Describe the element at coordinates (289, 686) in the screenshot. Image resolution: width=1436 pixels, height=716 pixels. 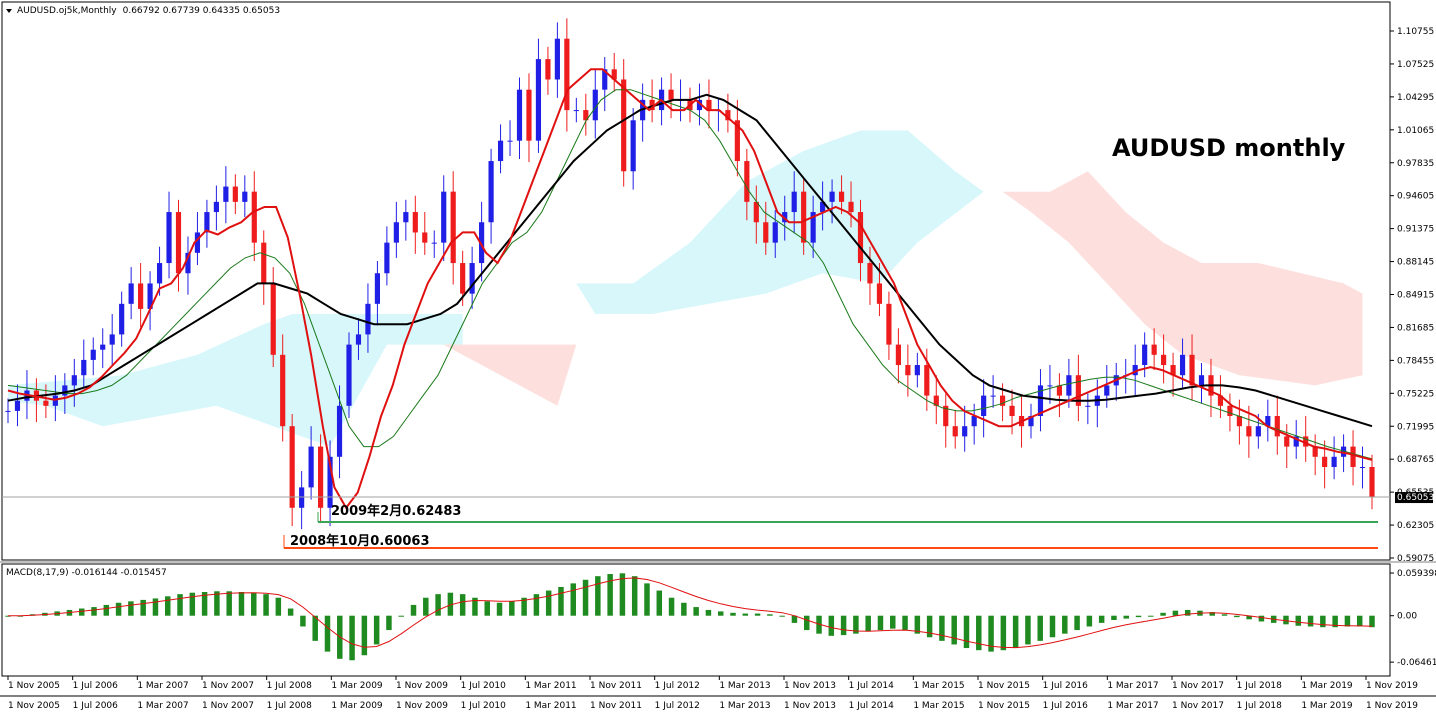
I see `time-tick-label: 1 Jul 2008` at that location.